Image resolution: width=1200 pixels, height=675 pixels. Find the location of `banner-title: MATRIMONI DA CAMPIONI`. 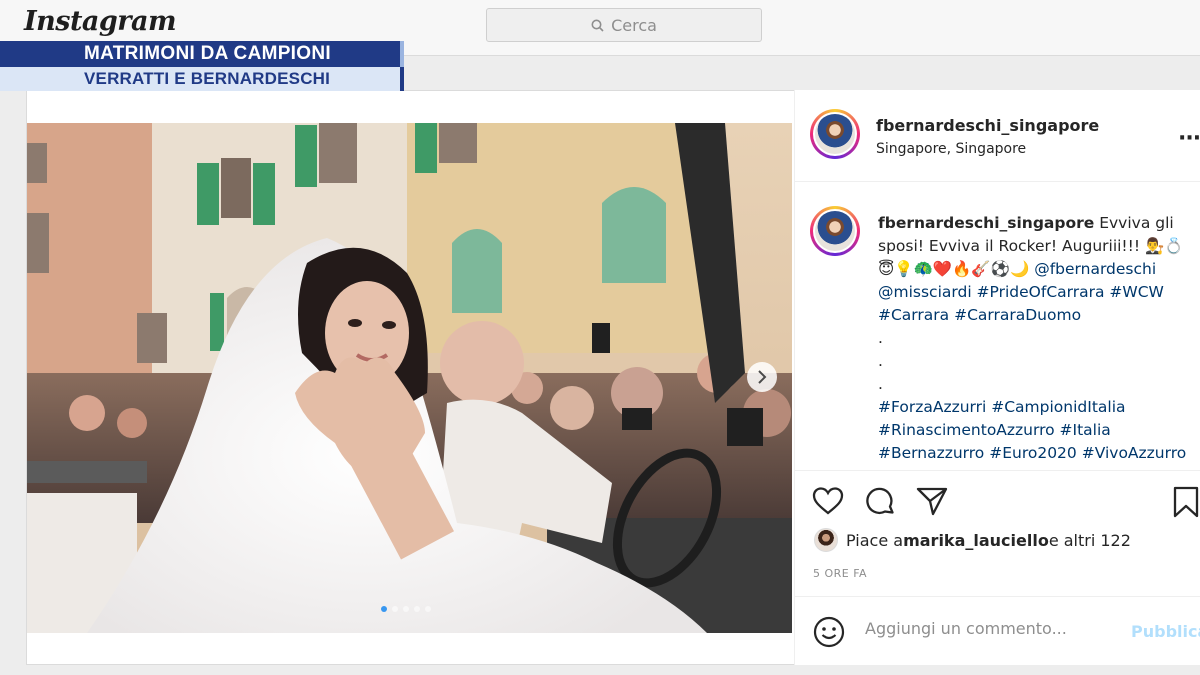

banner-title: MATRIMONI DA CAMPIONI is located at coordinates (202, 54).